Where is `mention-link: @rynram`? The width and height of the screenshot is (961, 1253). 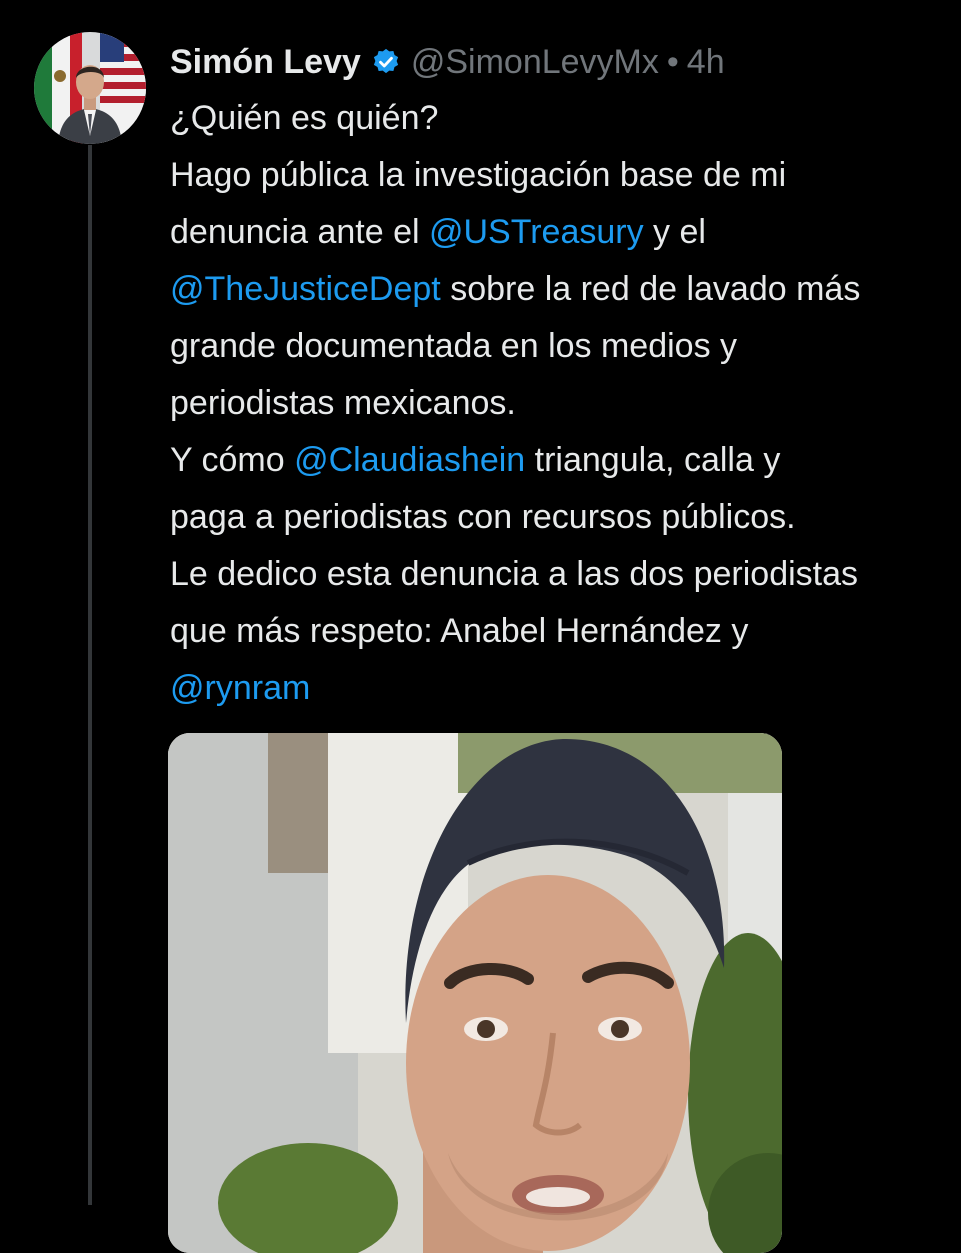
mention-link: @rynram is located at coordinates (240, 688).